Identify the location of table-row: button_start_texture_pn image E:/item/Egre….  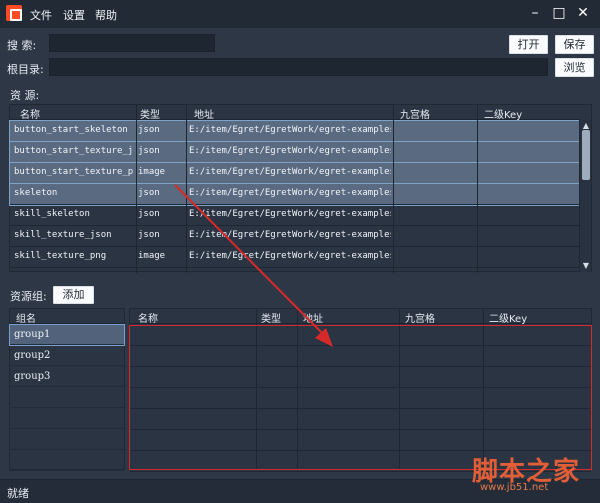
(295, 173).